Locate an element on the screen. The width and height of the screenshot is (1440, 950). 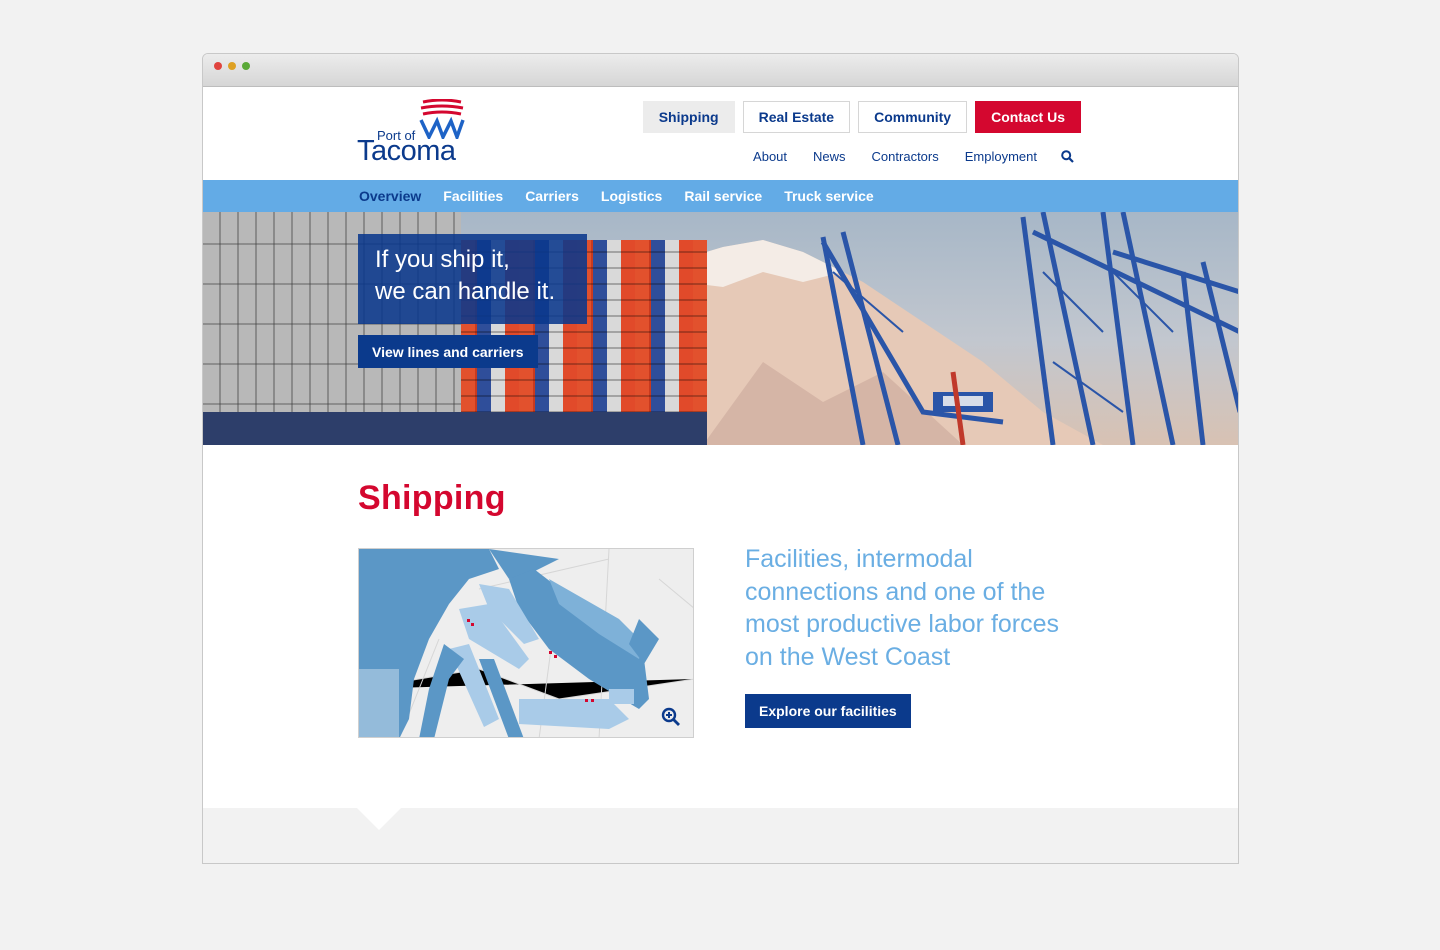
hero-headline: If you ship it, we can handle it. is located at coordinates (472, 279).